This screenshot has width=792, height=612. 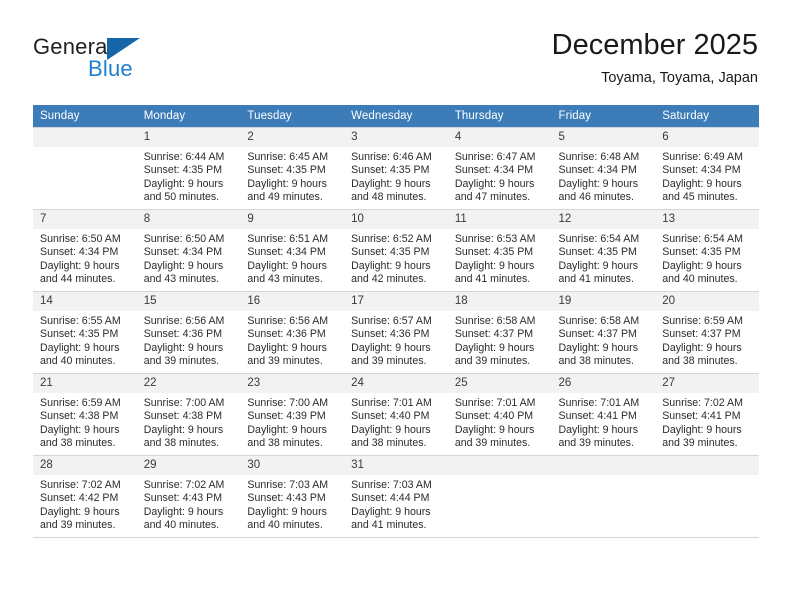 What do you see at coordinates (596, 279) in the screenshot?
I see `daylight-text-line2: and 41 minutes.` at bounding box center [596, 279].